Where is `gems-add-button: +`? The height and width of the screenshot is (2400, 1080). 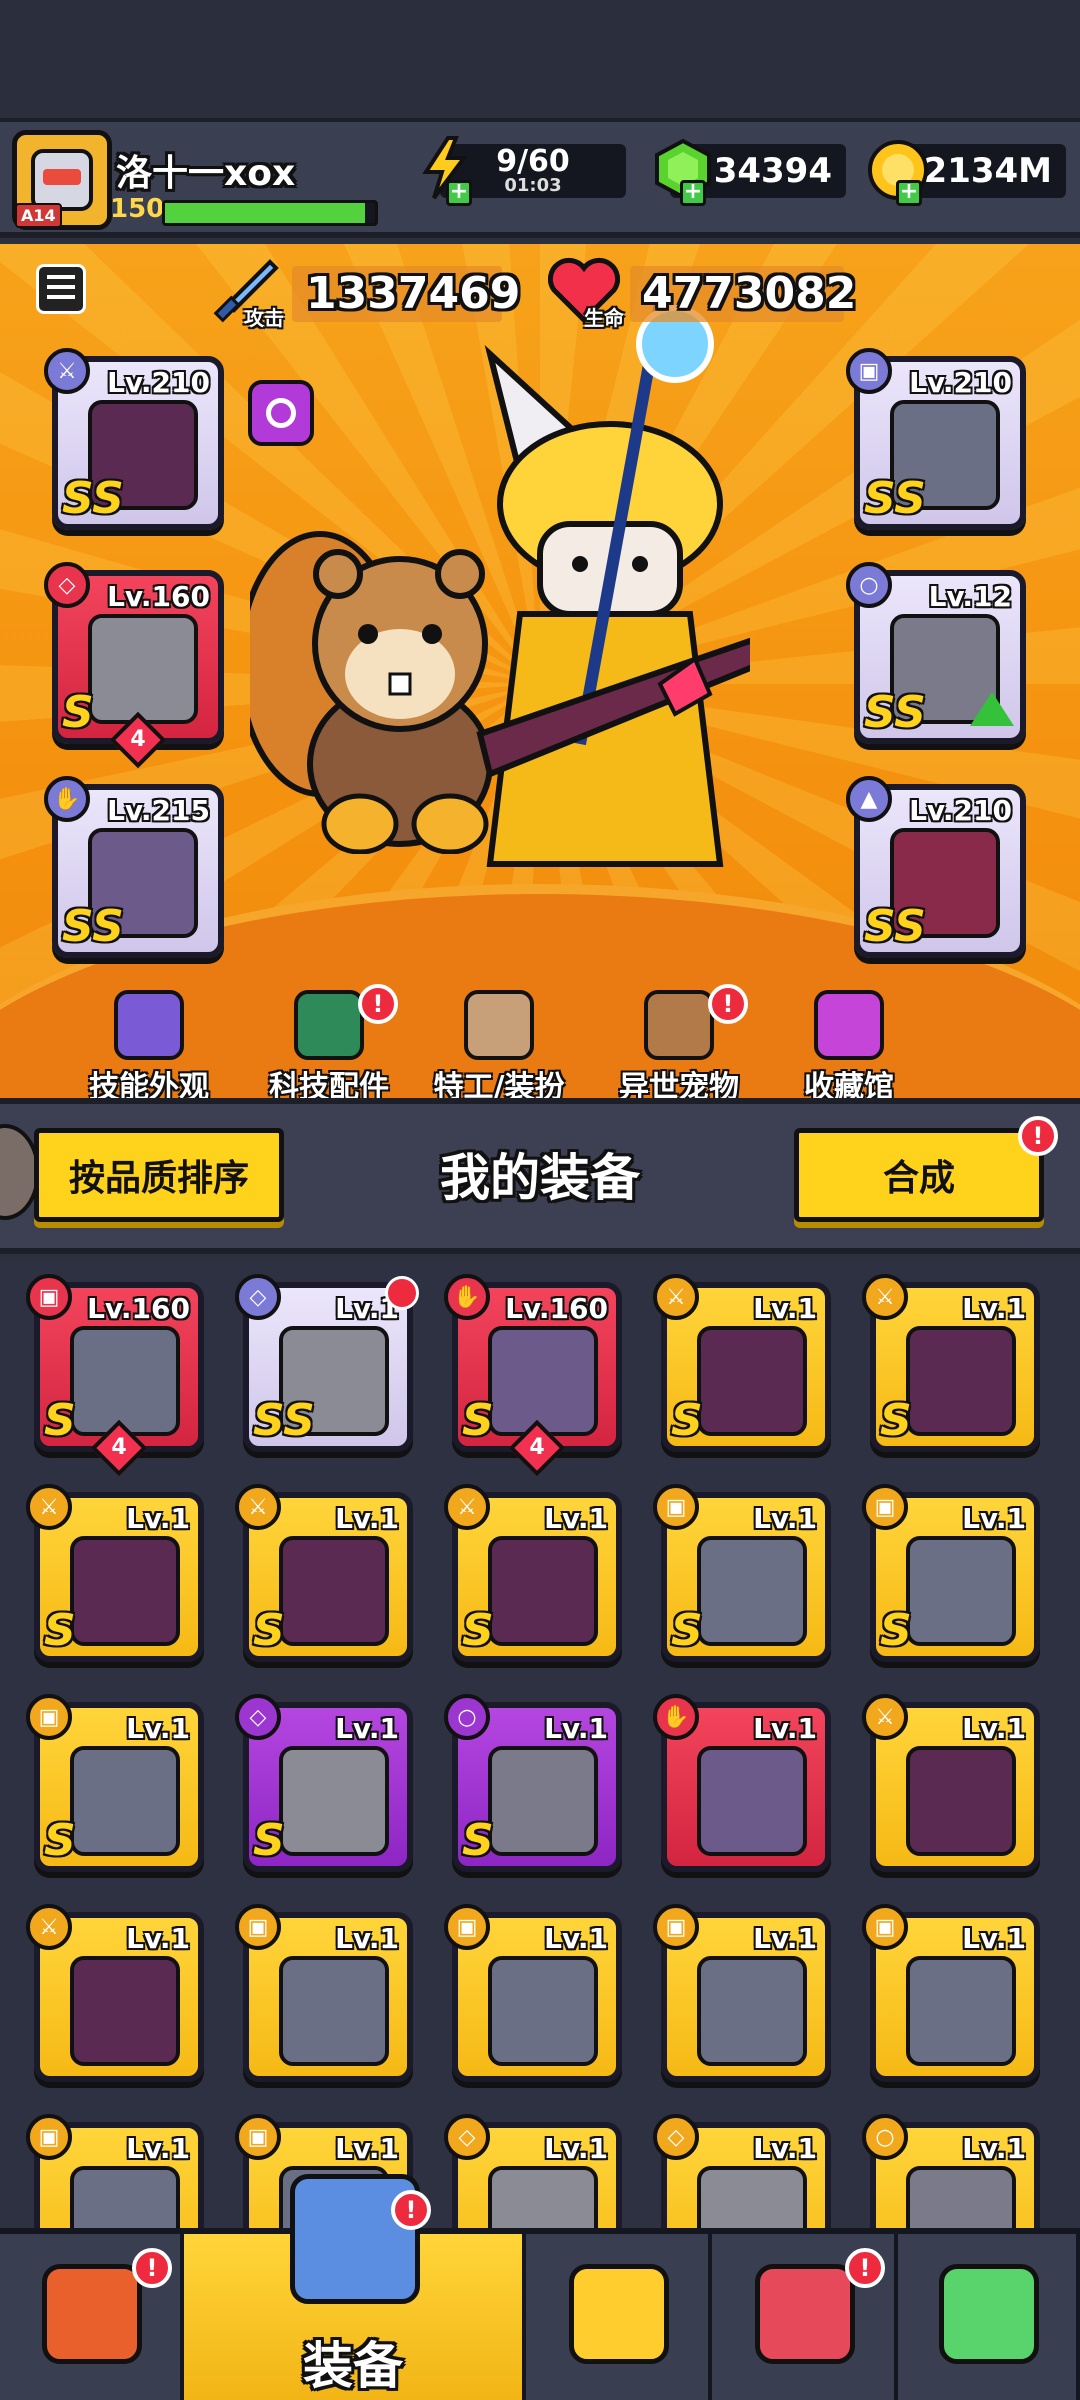 gems-add-button: + is located at coordinates (693, 193).